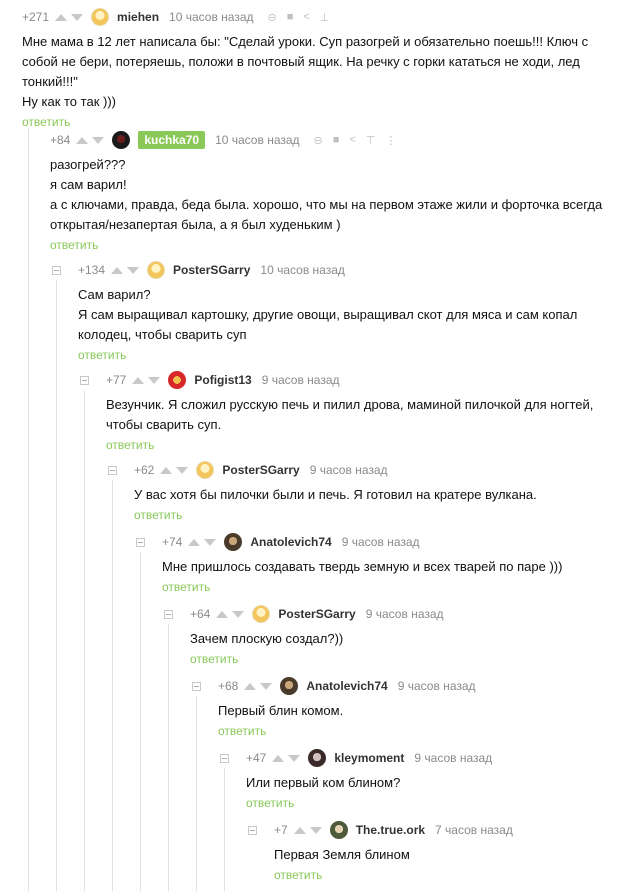 Image resolution: width=629 pixels, height=891 pixels. I want to click on comment-author: The.true.ork, so click(390, 830).